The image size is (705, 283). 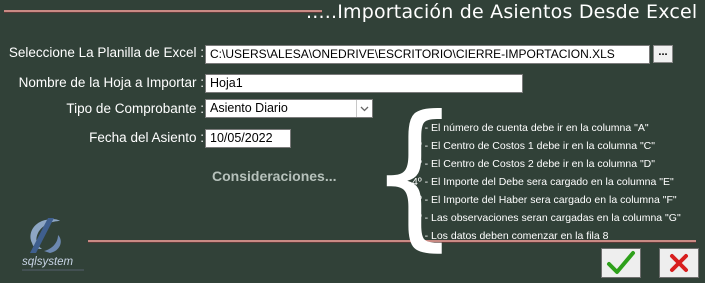 What do you see at coordinates (289, 108) in the screenshot?
I see `tipo-comprobante-select: Asiento Diario` at bounding box center [289, 108].